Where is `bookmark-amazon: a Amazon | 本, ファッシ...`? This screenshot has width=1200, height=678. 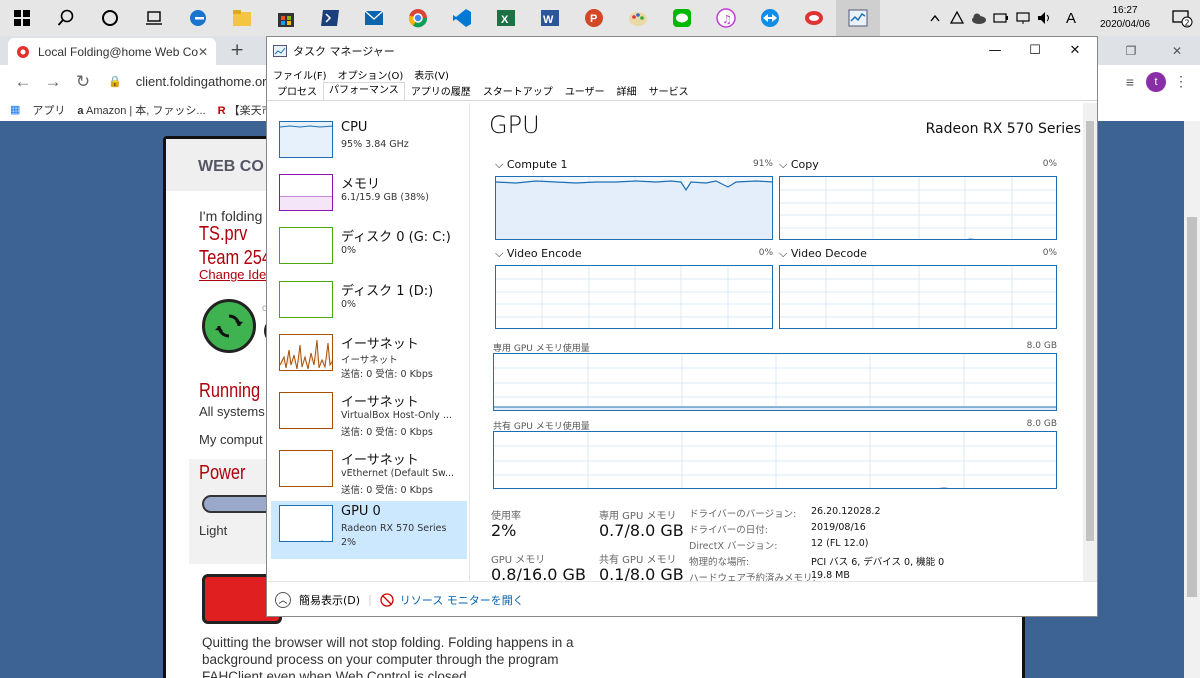
bookmark-amazon: a Amazon | 本, ファッシ... is located at coordinates (141, 110).